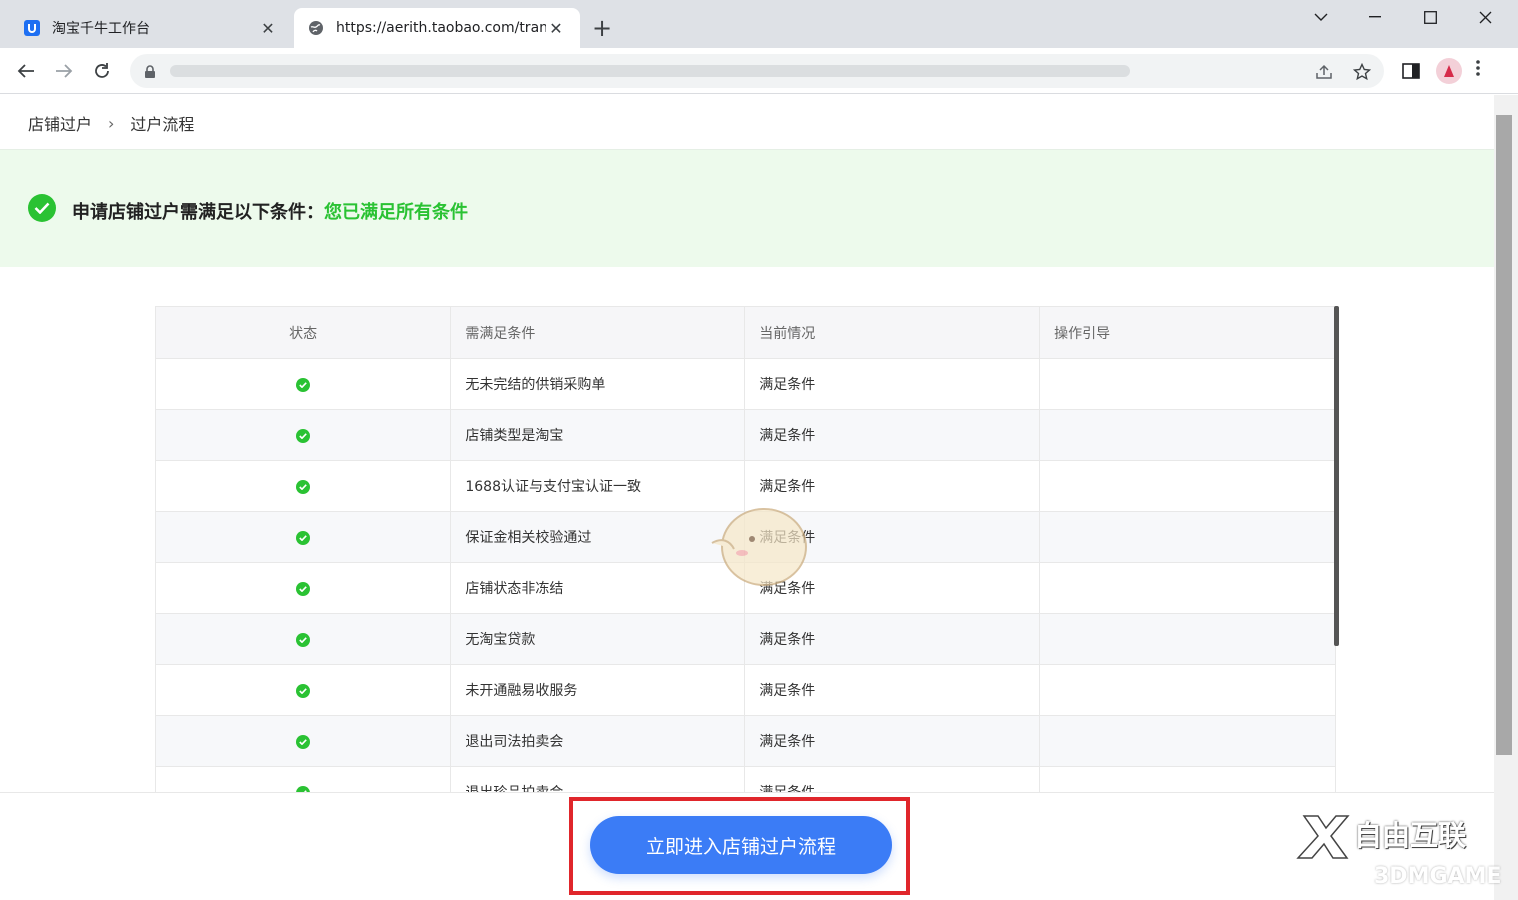 The height and width of the screenshot is (900, 1518). I want to click on condition-cell: 保证金相关校验通过, so click(598, 537).